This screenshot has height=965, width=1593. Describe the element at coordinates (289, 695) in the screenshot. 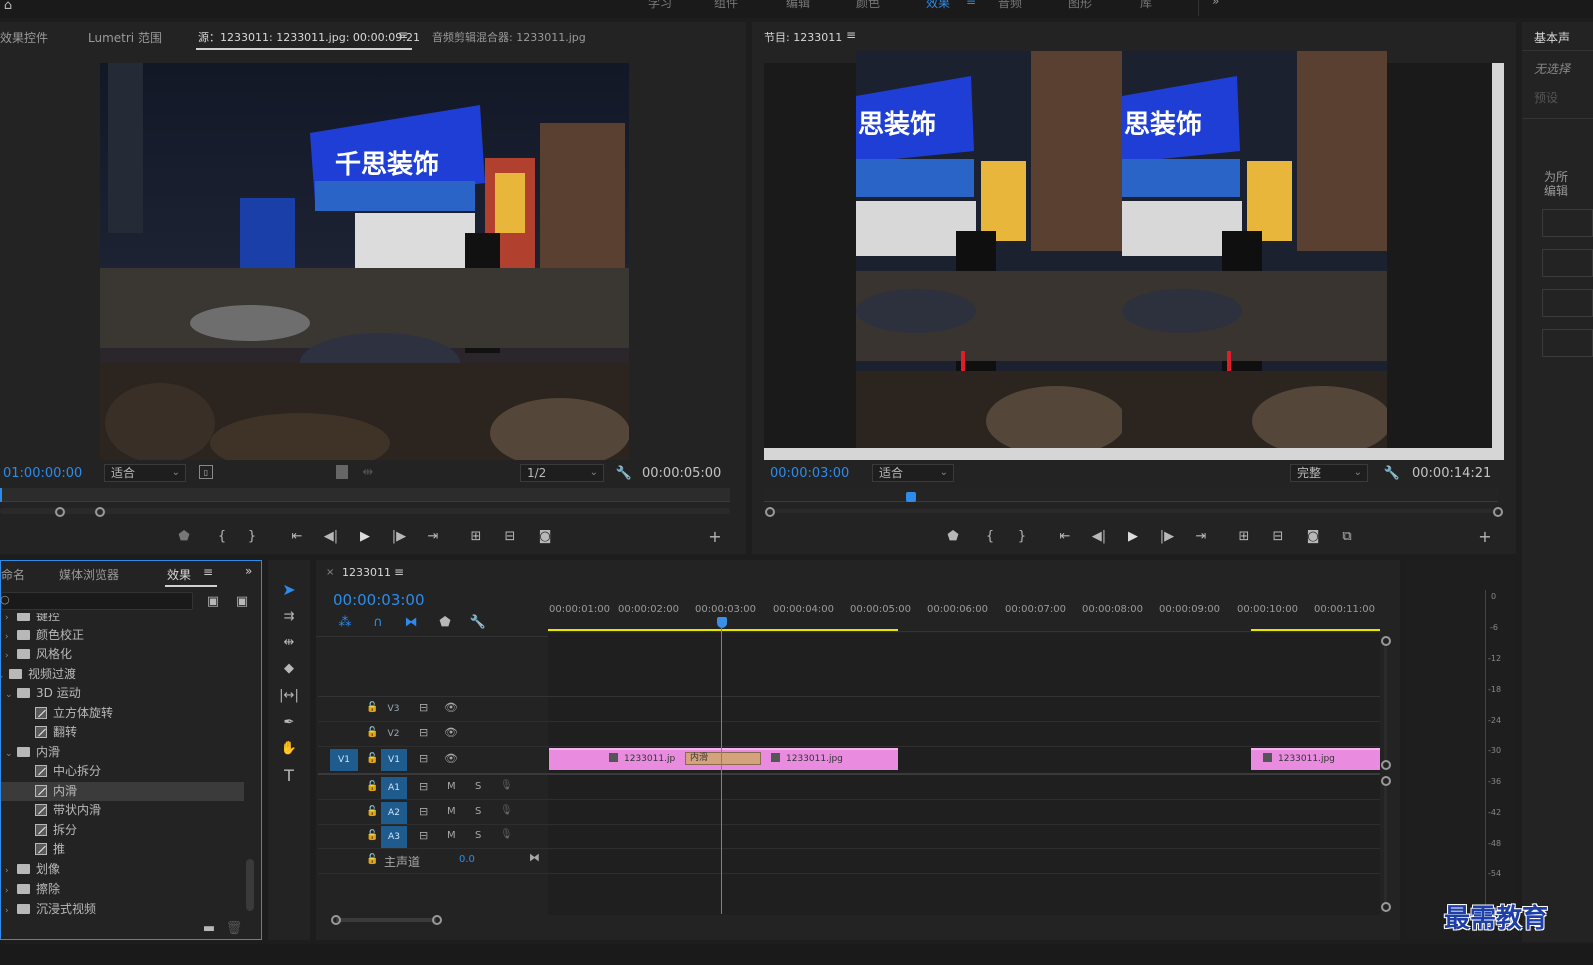

I see `slip-tool-icon: |↔|` at that location.